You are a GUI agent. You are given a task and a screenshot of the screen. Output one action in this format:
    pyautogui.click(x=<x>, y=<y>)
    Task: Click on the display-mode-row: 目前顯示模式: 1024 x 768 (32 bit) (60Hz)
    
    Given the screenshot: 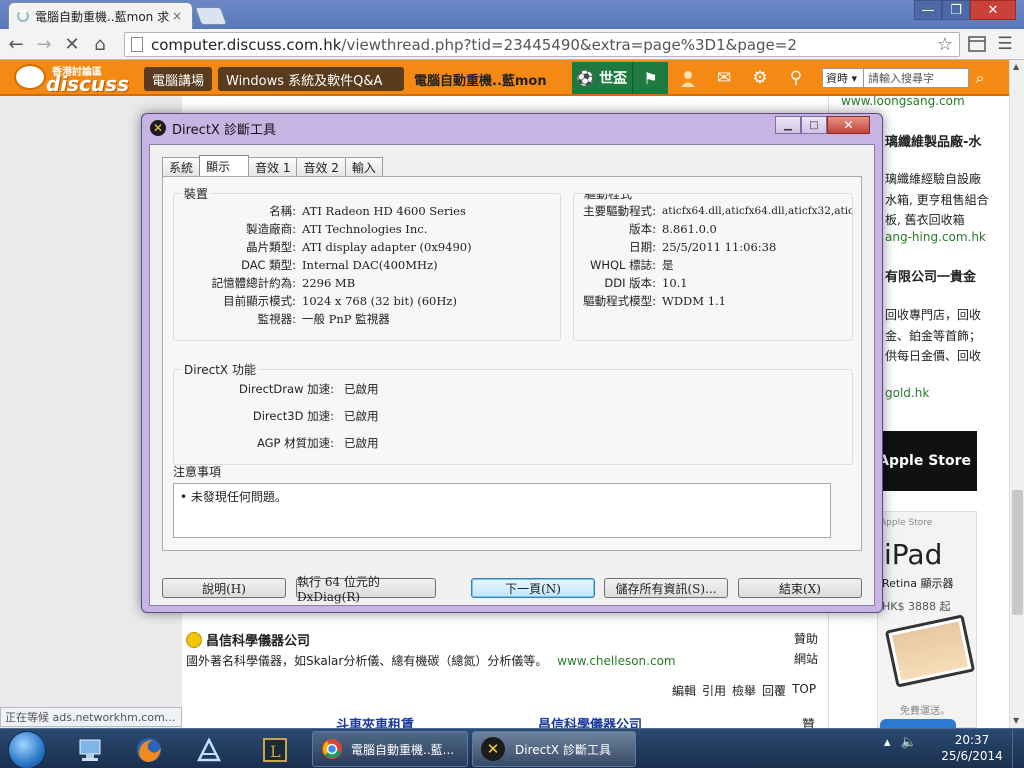 What is the action you would take?
    pyautogui.click(x=315, y=301)
    